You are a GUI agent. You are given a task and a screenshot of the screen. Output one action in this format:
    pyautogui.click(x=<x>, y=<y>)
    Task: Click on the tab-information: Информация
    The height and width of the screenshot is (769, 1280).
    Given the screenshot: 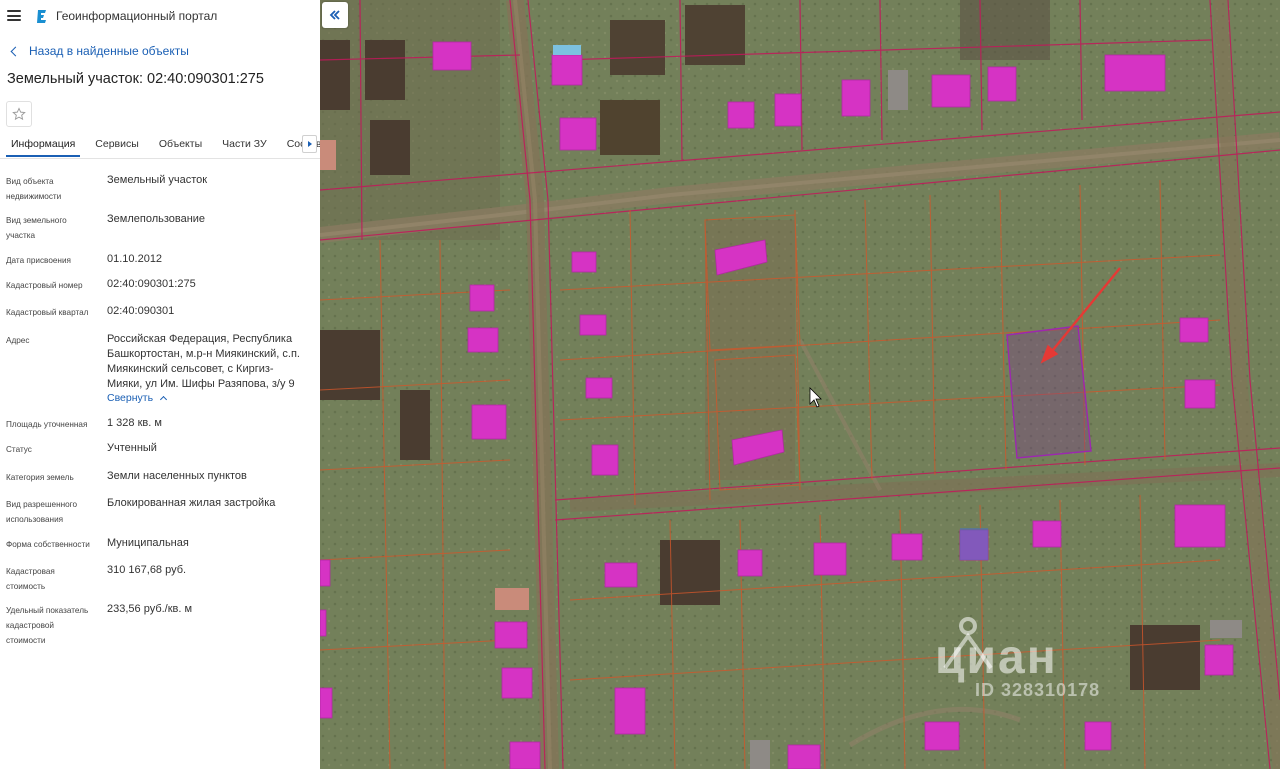 What is the action you would take?
    pyautogui.click(x=43, y=146)
    